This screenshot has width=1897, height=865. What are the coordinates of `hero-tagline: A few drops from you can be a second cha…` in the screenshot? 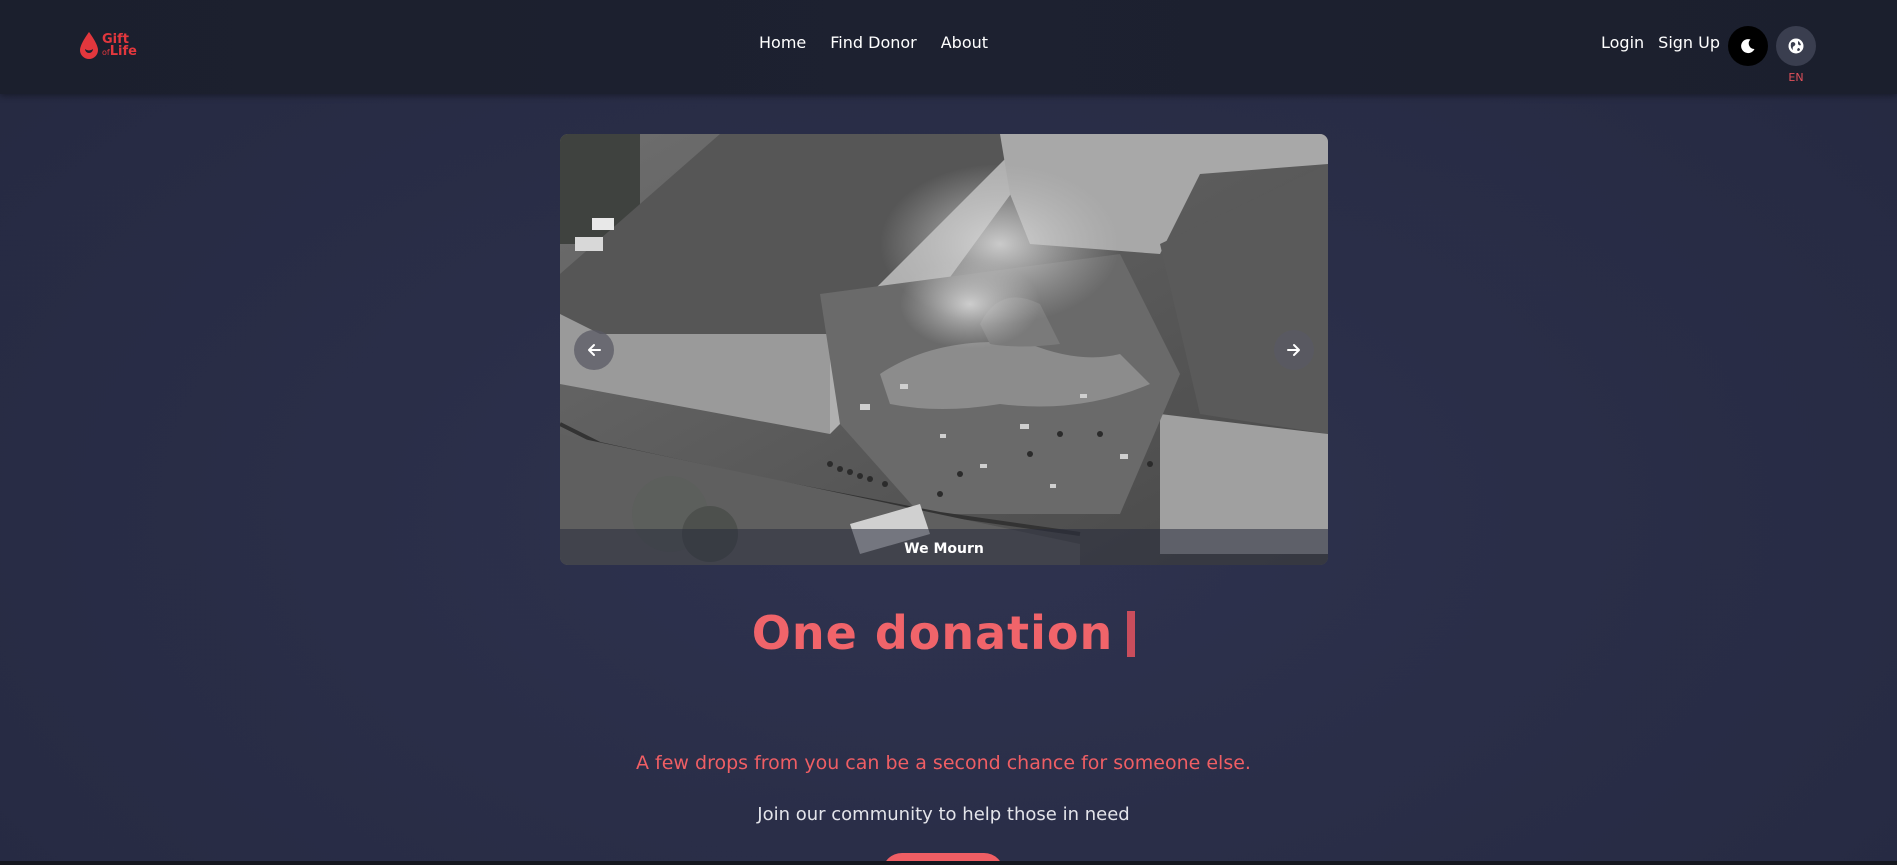 It's located at (943, 763).